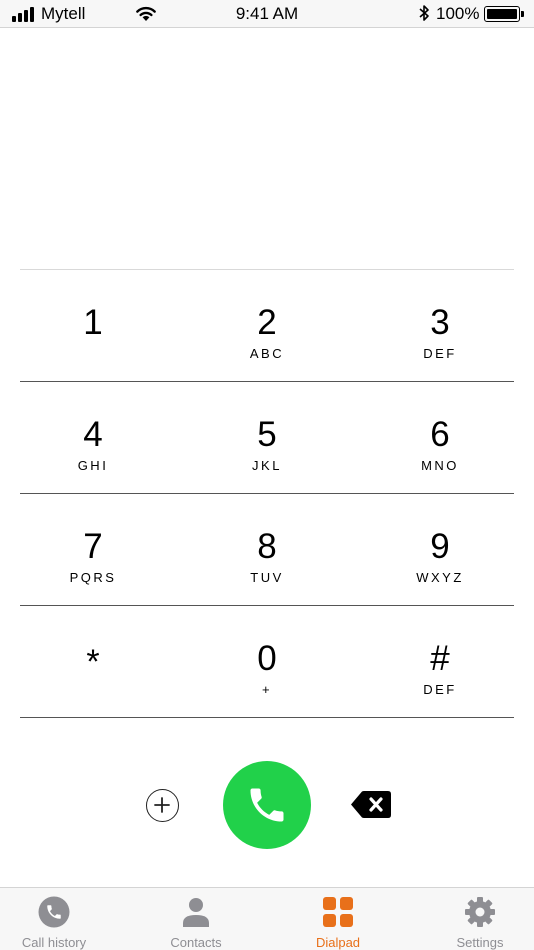  Describe the element at coordinates (267, 577) in the screenshot. I see `key-letters: TUV` at that location.